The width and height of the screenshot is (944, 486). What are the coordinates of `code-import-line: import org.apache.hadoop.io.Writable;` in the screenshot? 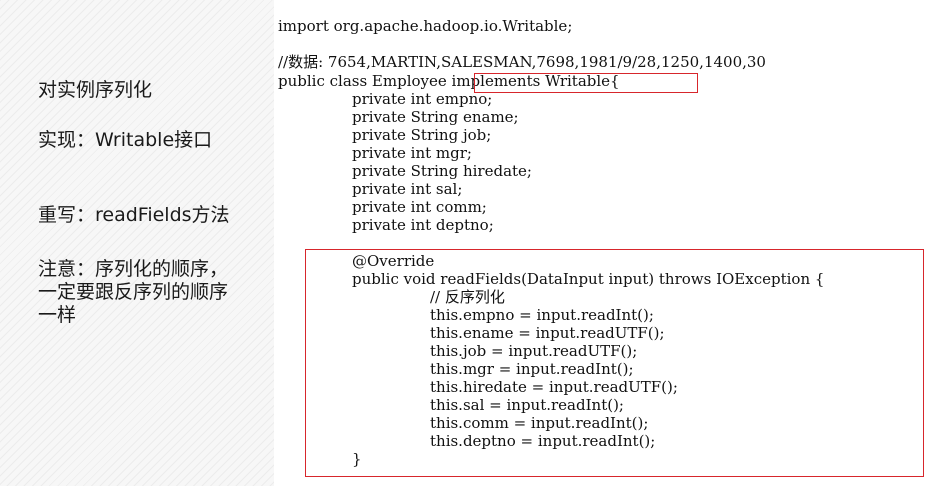 It's located at (425, 26).